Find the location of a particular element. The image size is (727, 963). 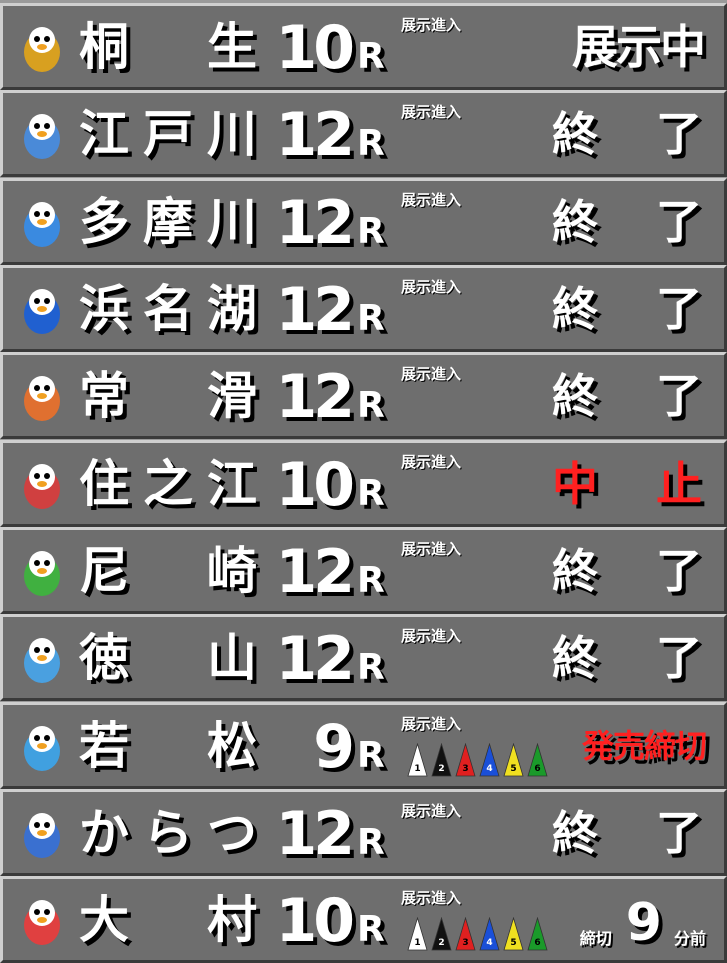

venue-row: 住之江 10 R 展示進入中止 is located at coordinates (363, 483).